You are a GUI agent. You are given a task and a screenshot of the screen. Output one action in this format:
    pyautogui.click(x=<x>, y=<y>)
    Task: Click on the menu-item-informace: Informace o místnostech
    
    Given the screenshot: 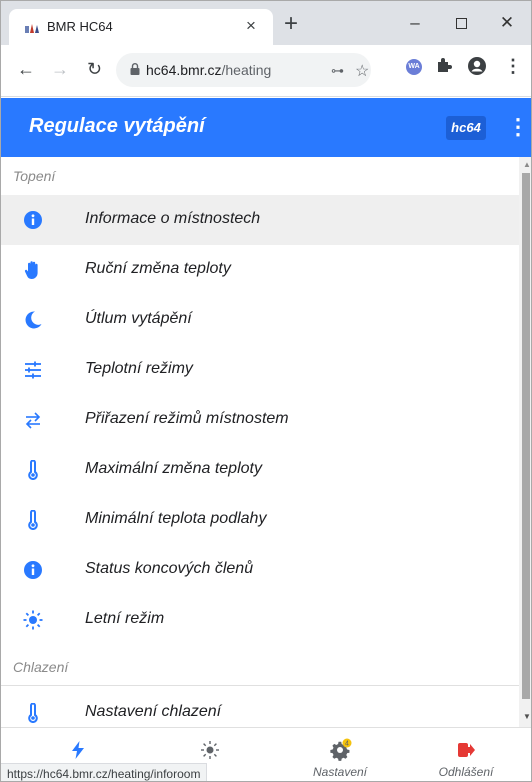 What is the action you would take?
    pyautogui.click(x=260, y=220)
    